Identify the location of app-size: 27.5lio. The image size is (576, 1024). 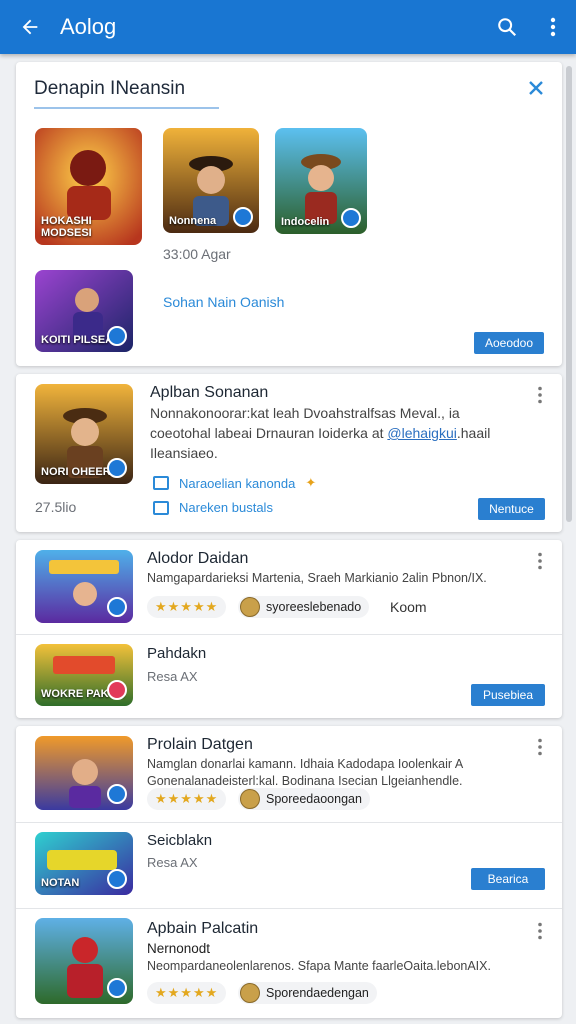
(56, 507).